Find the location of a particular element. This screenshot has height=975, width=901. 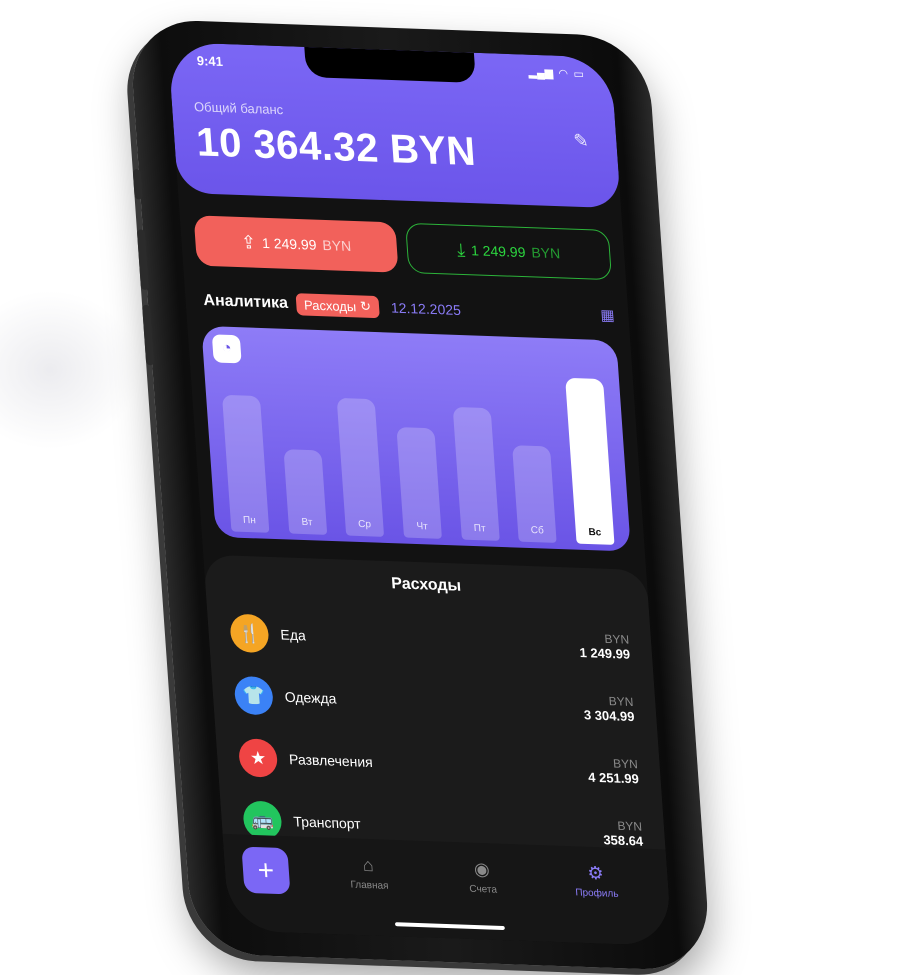

incoming-currency: BYN is located at coordinates (545, 253).